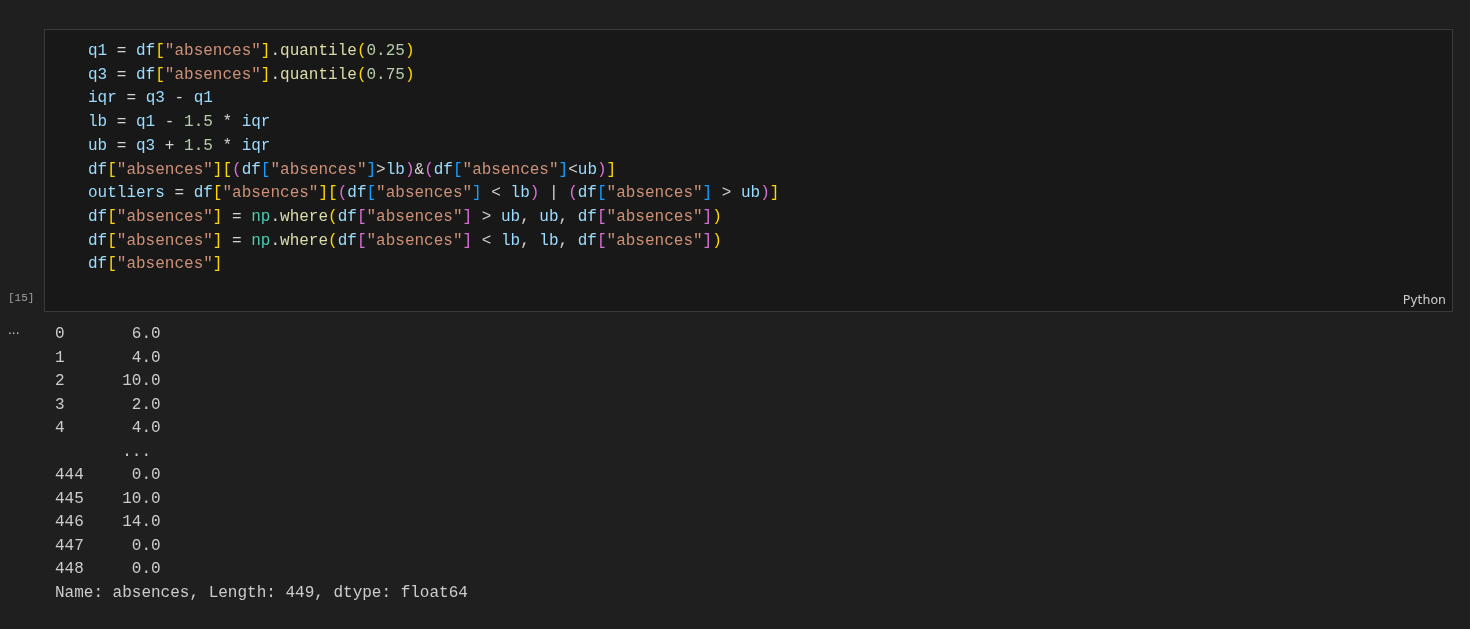  What do you see at coordinates (21, 299) in the screenshot?
I see `execution-count: [15]` at bounding box center [21, 299].